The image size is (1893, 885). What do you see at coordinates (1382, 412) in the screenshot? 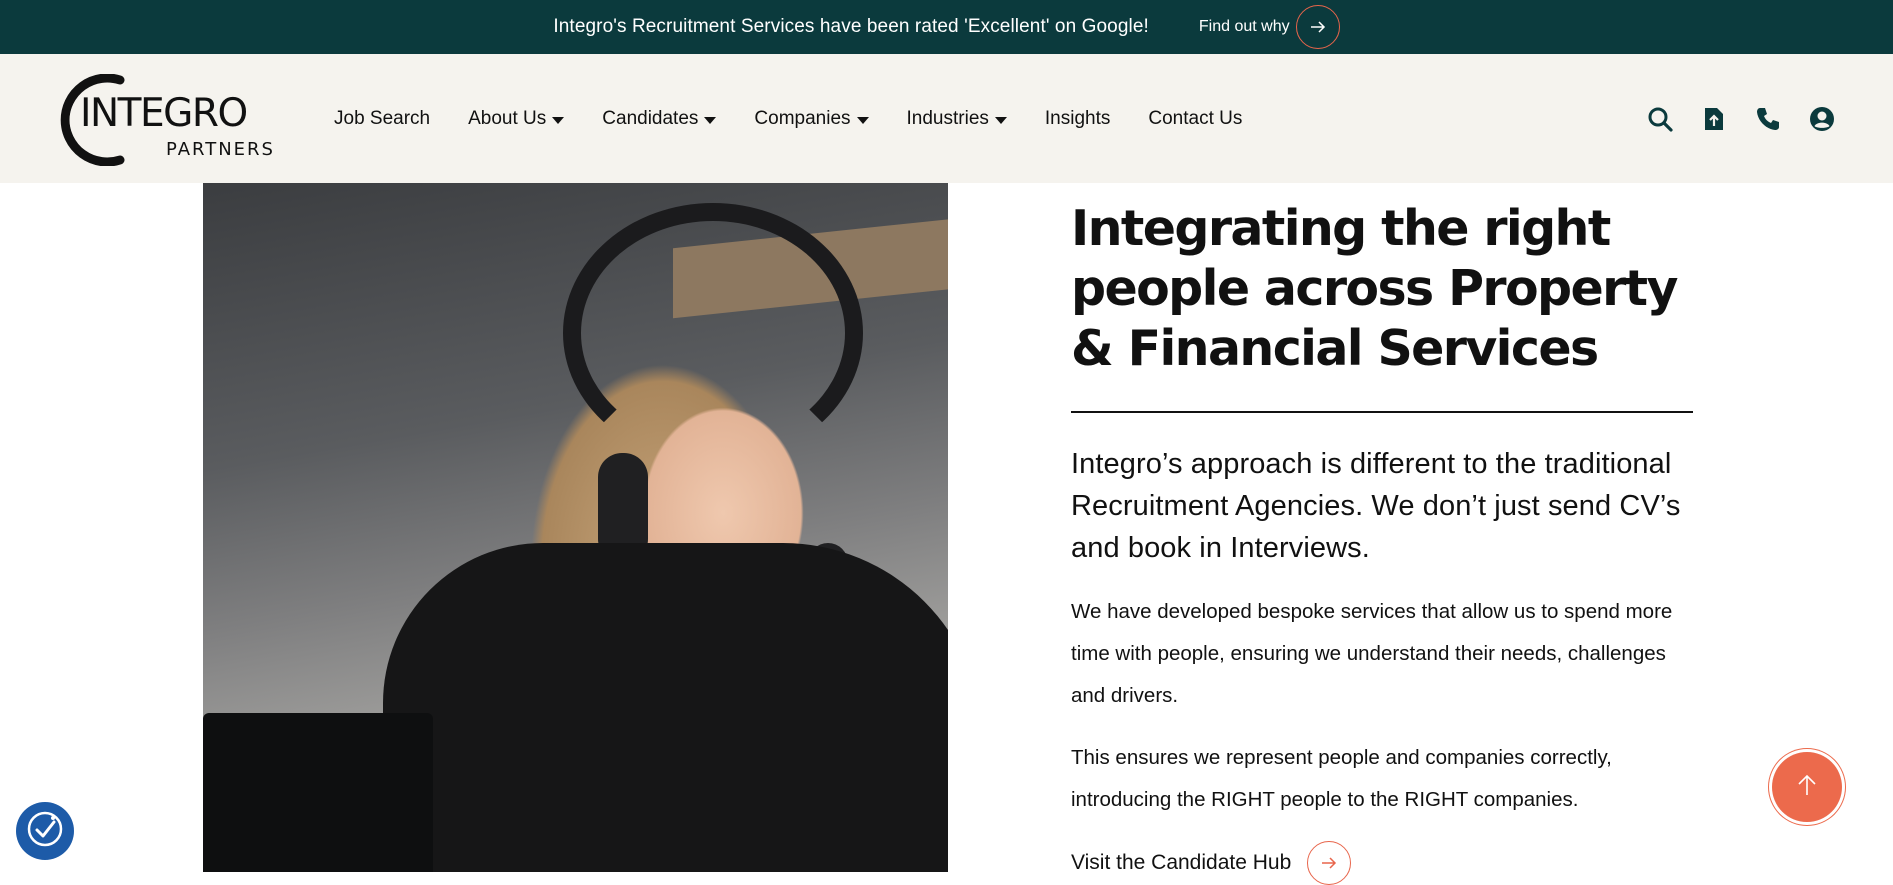
I see `divider` at bounding box center [1382, 412].